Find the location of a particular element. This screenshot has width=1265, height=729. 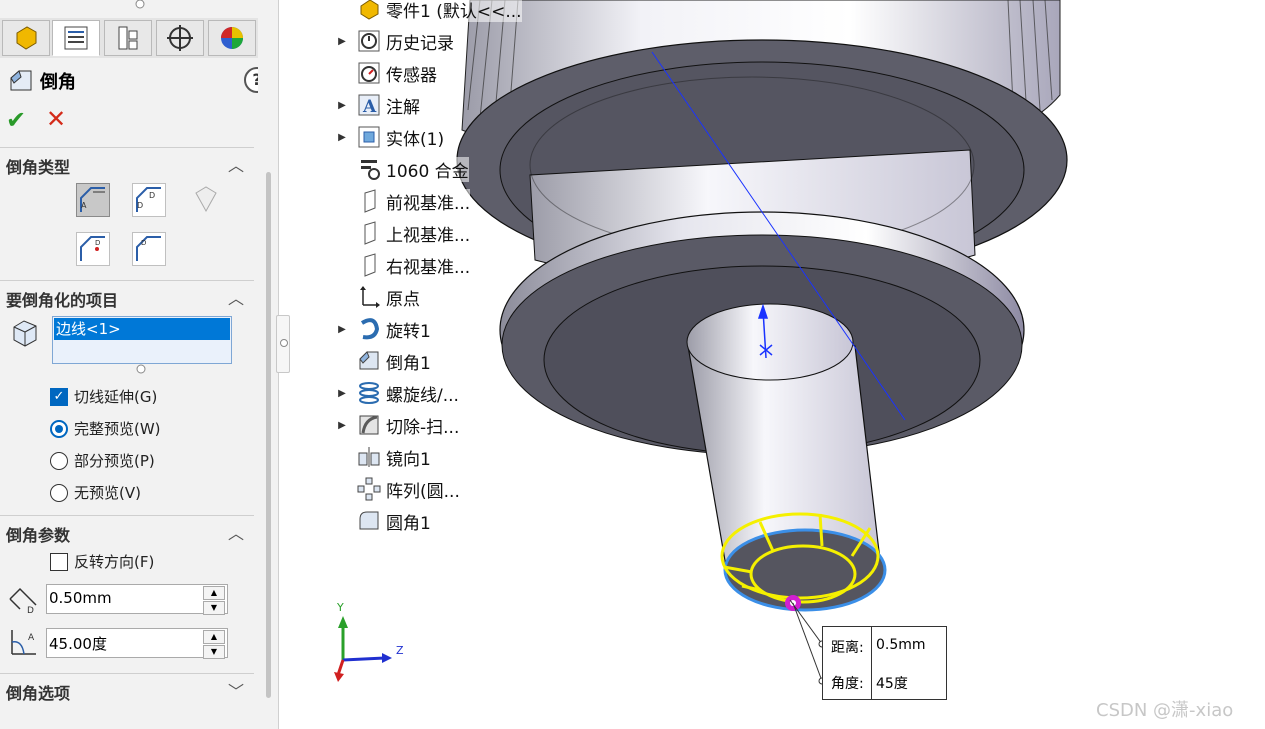

selection-list: 边线<1> is located at coordinates (142, 340).